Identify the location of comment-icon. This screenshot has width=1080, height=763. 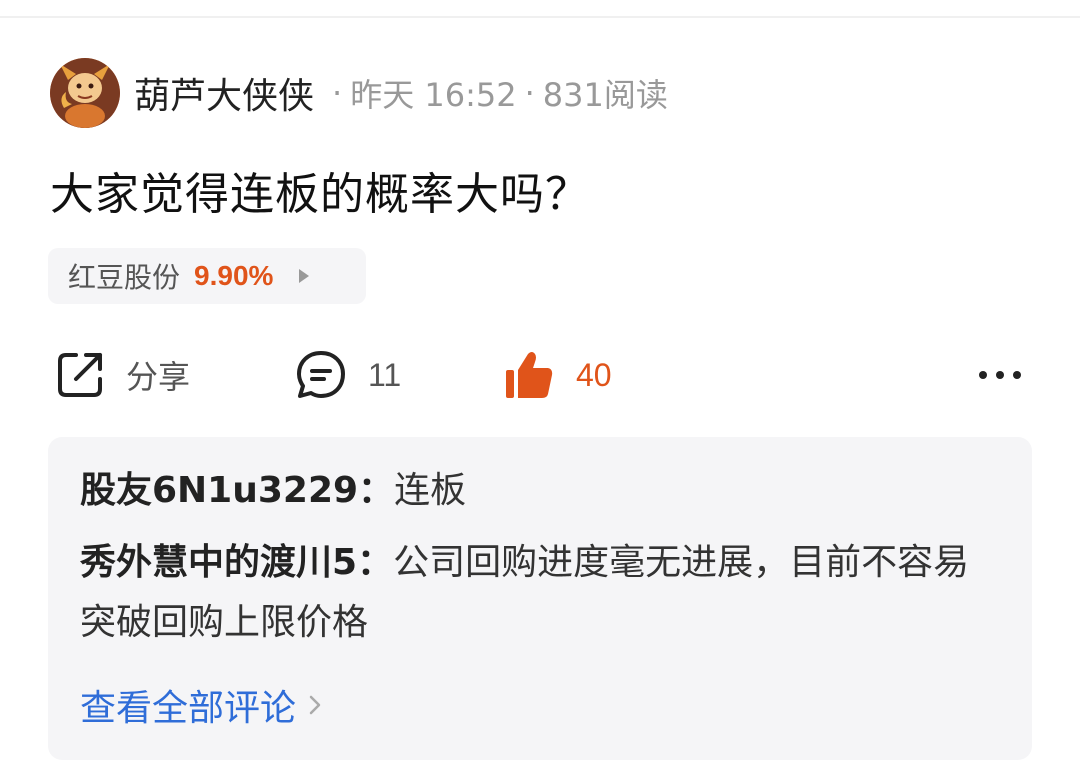
(321, 374).